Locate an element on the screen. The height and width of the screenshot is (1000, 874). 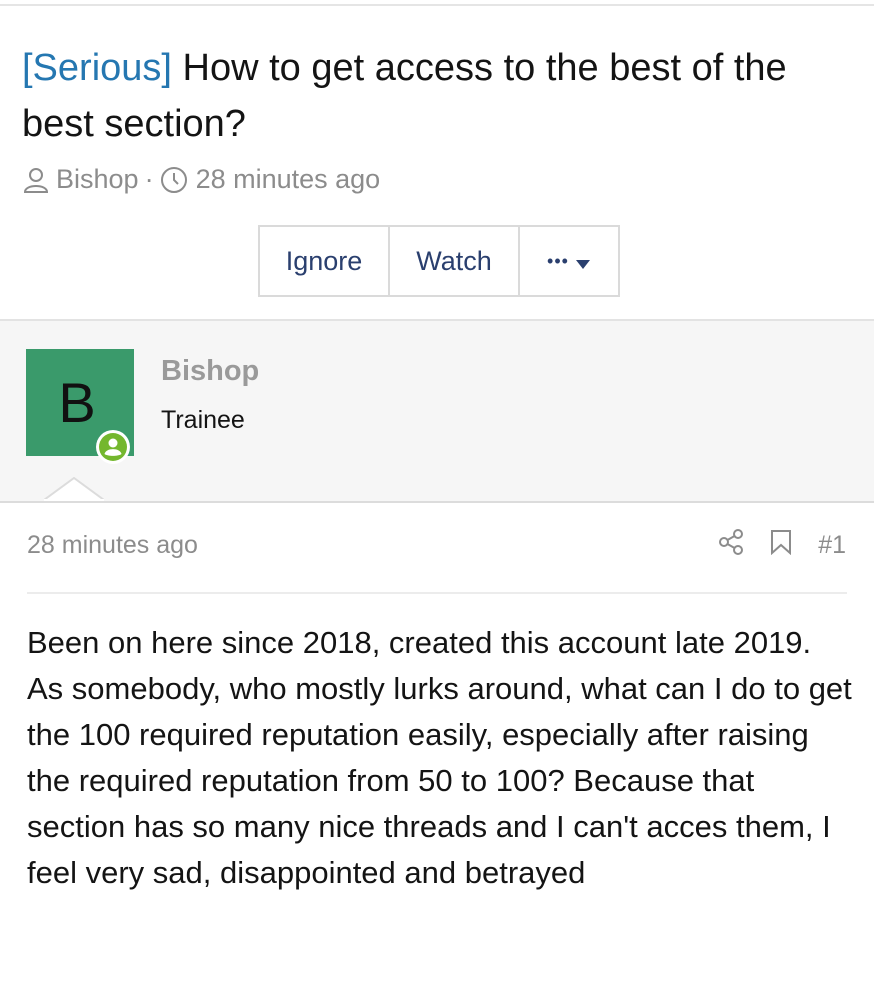
online-status-icon is located at coordinates (113, 447).